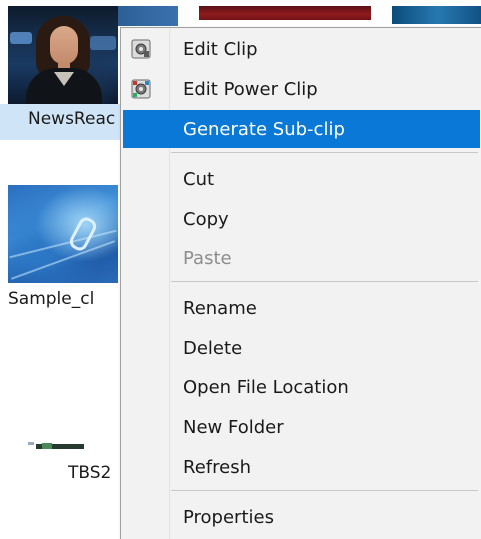 This screenshot has width=481, height=539. Describe the element at coordinates (199, 179) in the screenshot. I see `menu-item-label: Cut` at that location.